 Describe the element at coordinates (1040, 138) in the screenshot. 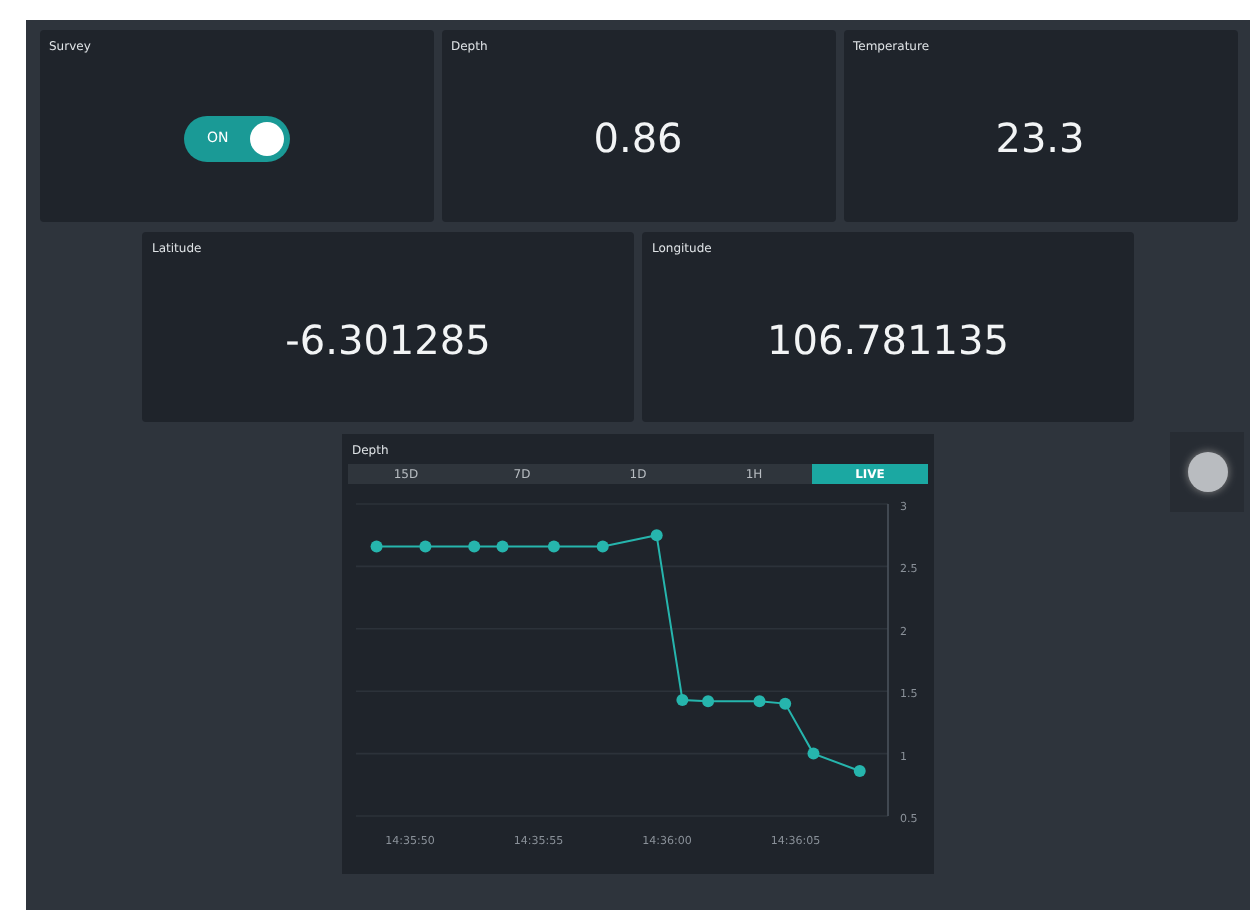

I see `value-text: 23.3` at that location.